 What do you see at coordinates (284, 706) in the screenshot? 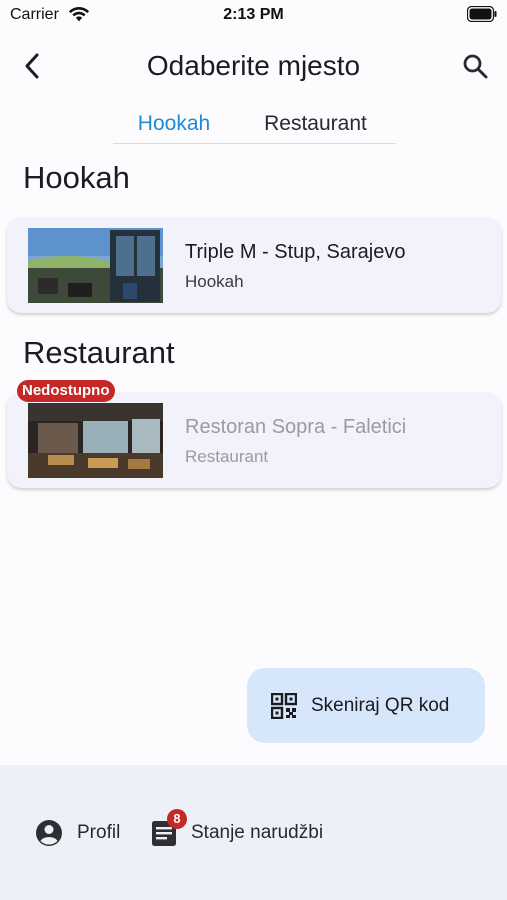
I see `qr-code-icon` at bounding box center [284, 706].